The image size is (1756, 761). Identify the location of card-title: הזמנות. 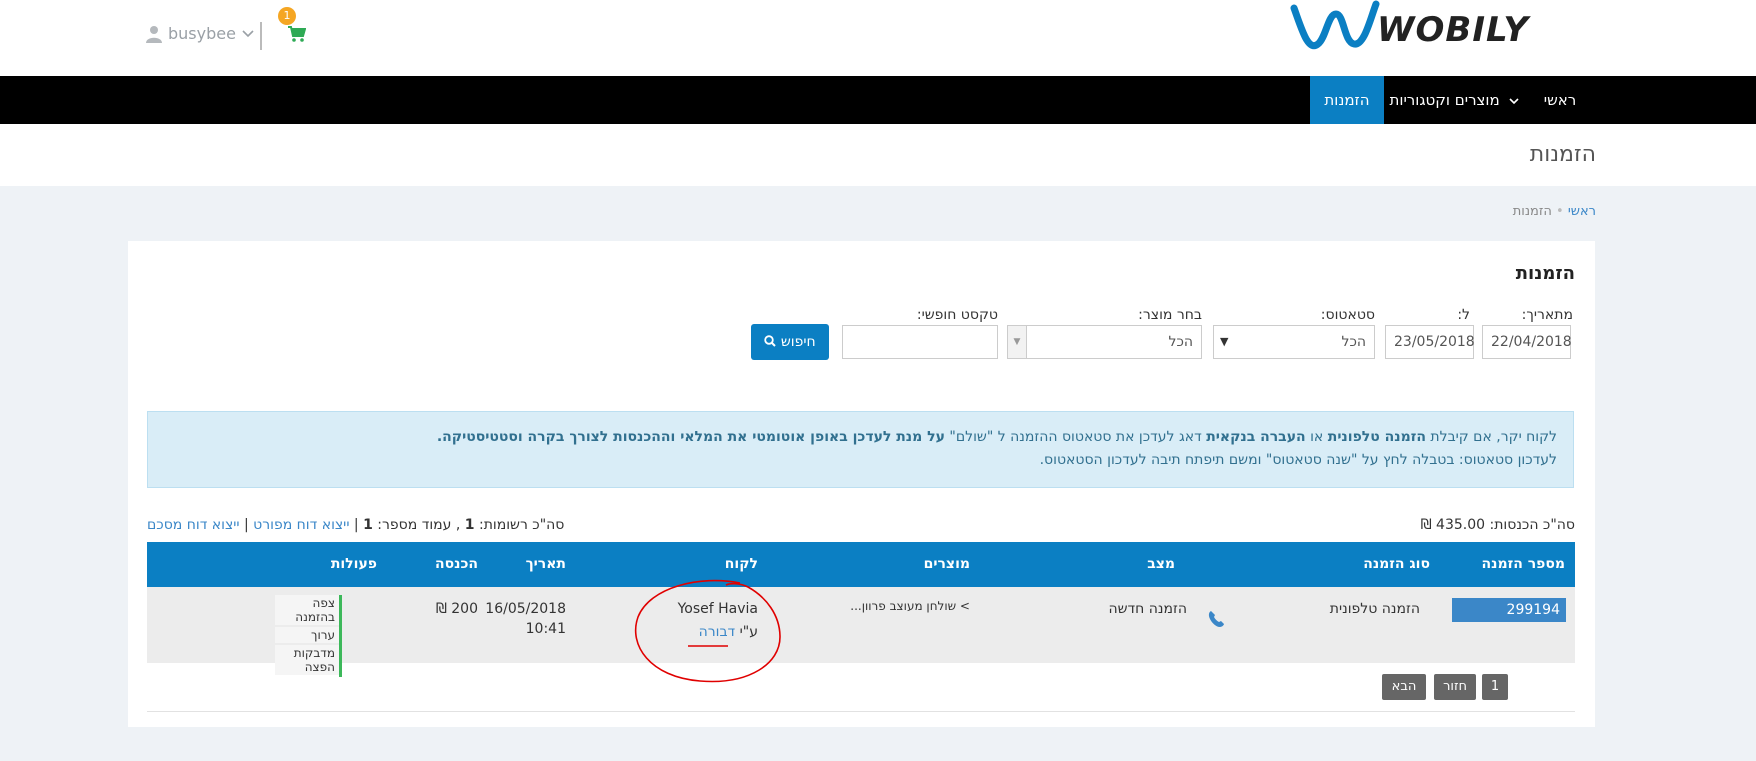
(1545, 273).